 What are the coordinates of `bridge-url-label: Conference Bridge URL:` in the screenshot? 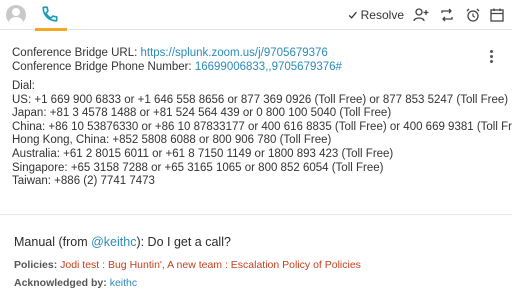 It's located at (75, 53).